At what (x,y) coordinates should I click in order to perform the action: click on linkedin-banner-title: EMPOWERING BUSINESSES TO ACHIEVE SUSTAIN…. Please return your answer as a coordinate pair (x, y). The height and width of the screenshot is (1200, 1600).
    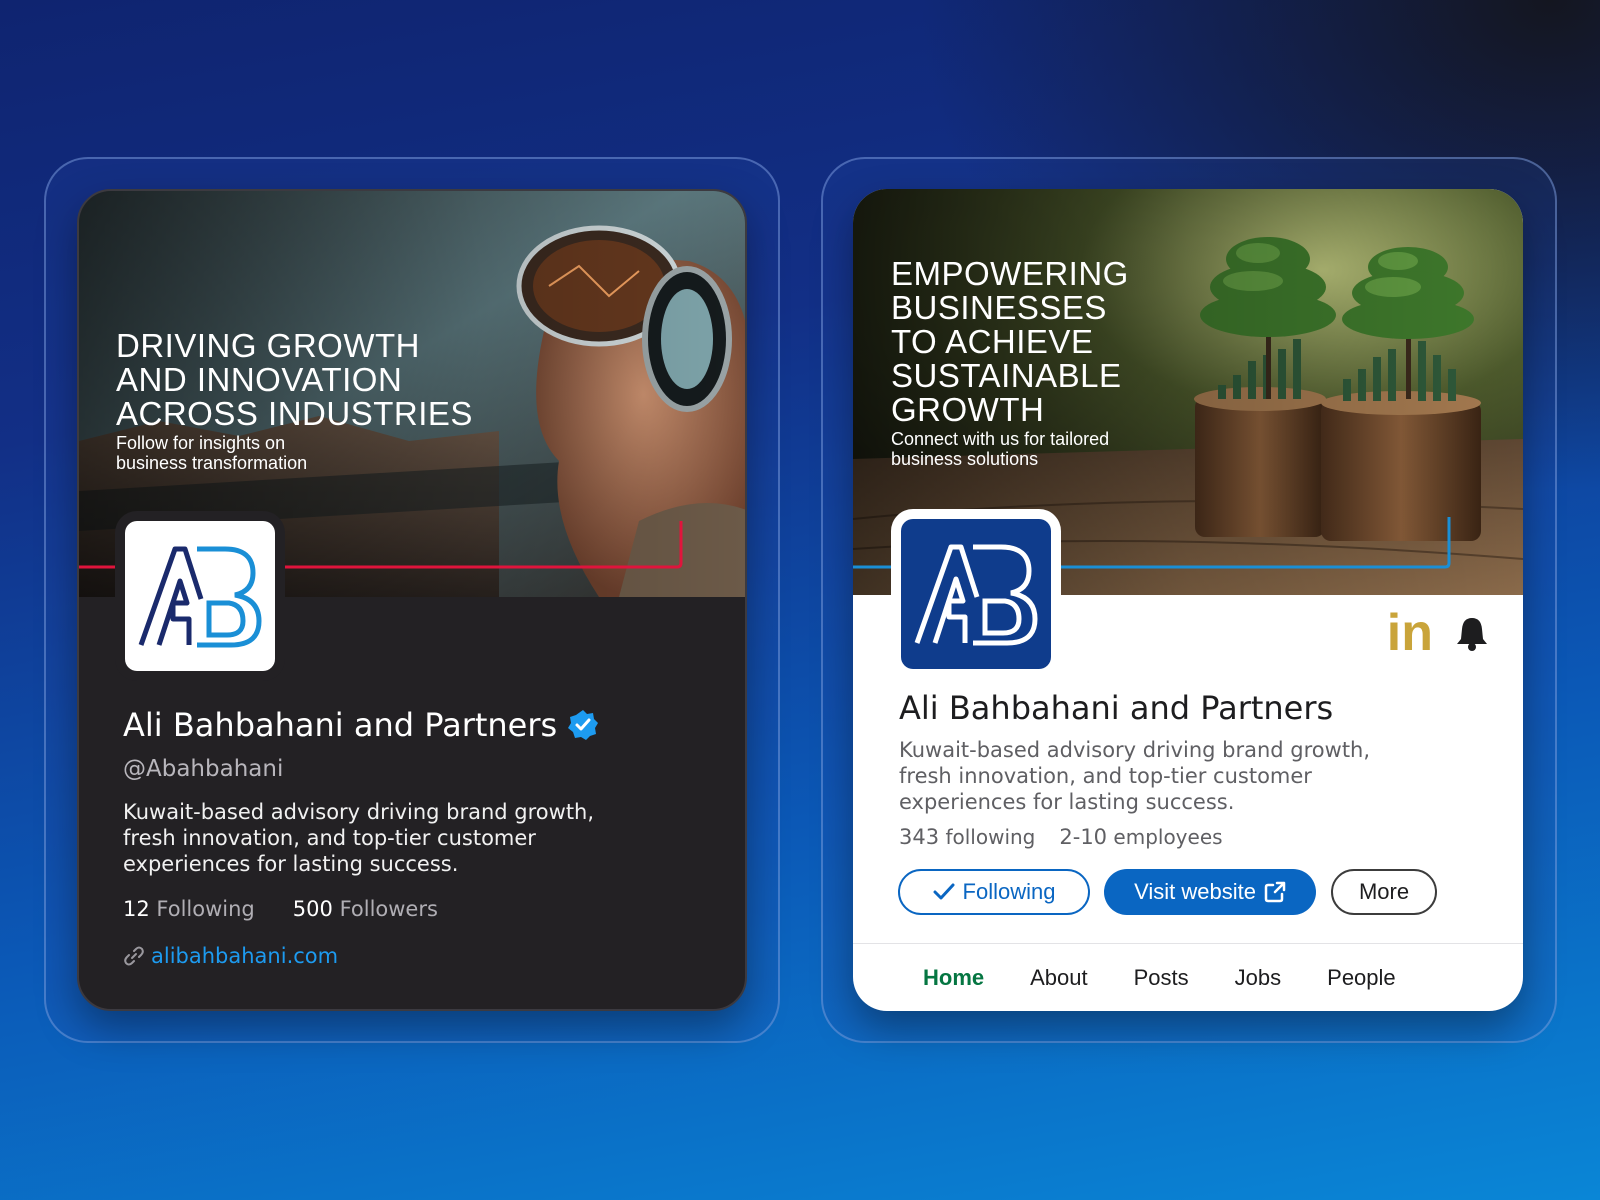
    Looking at the image, I should click on (1010, 341).